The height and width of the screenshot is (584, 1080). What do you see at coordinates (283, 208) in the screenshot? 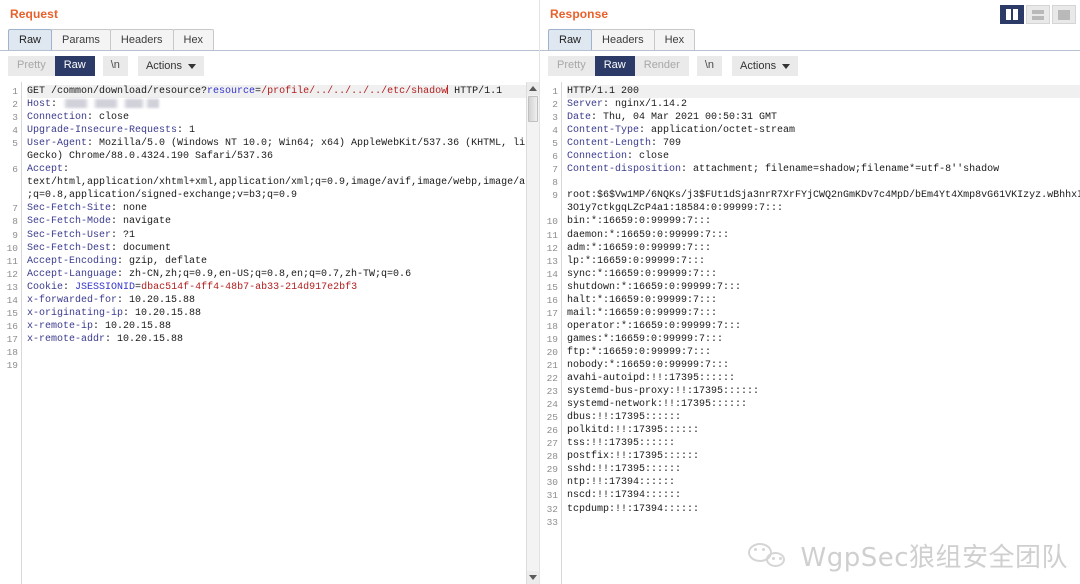
I see `request-line: Sec-Fetch-Site: none` at bounding box center [283, 208].